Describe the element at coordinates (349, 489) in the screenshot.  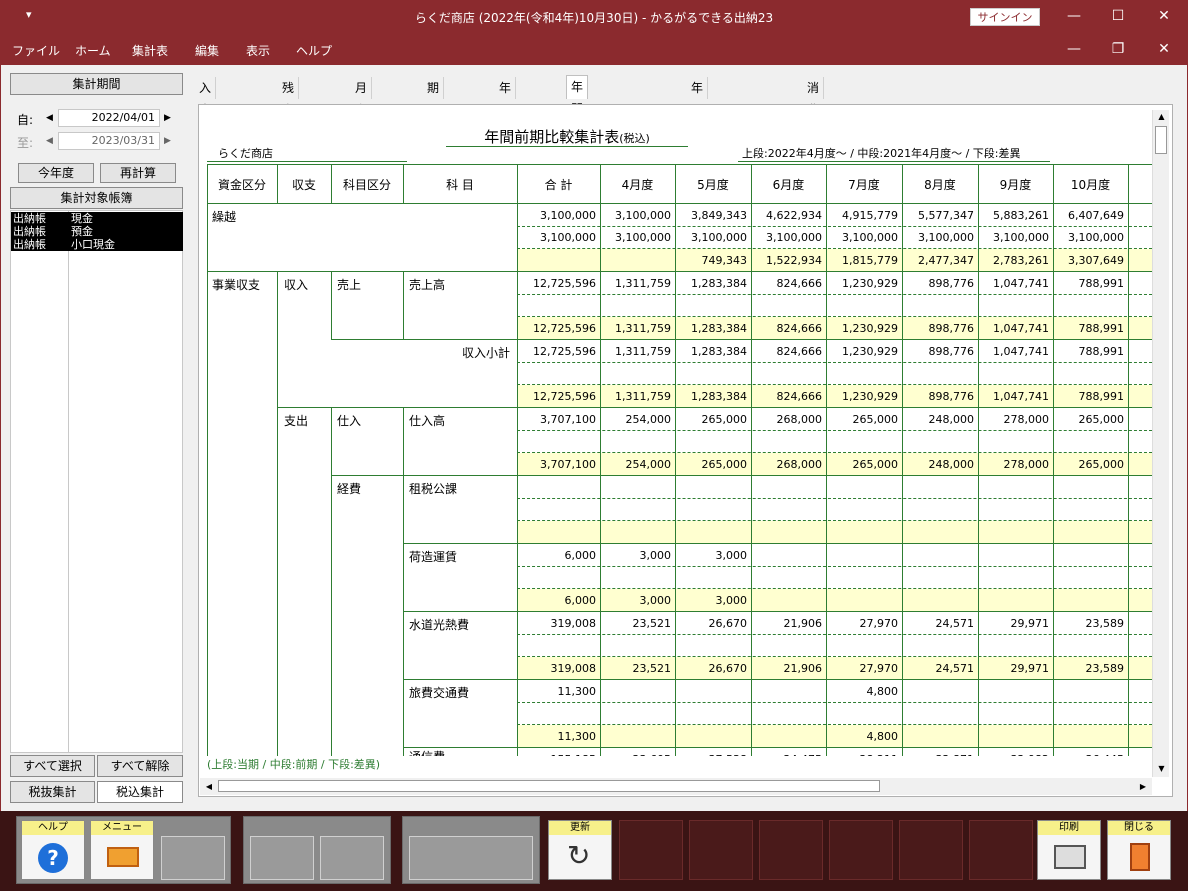
I see `row-label: 経費` at that location.